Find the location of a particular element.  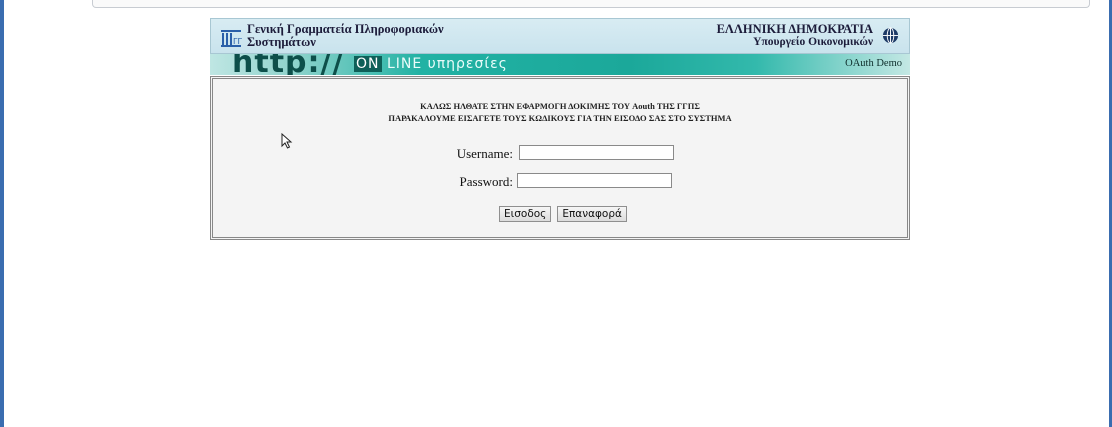

banner-http-text: http:// is located at coordinates (288, 64).